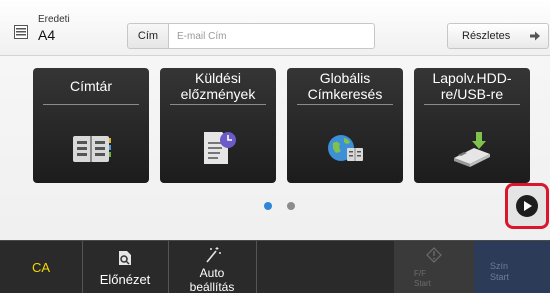 The width and height of the screenshot is (550, 293). I want to click on tile-address-book: Címtár, so click(91, 125).